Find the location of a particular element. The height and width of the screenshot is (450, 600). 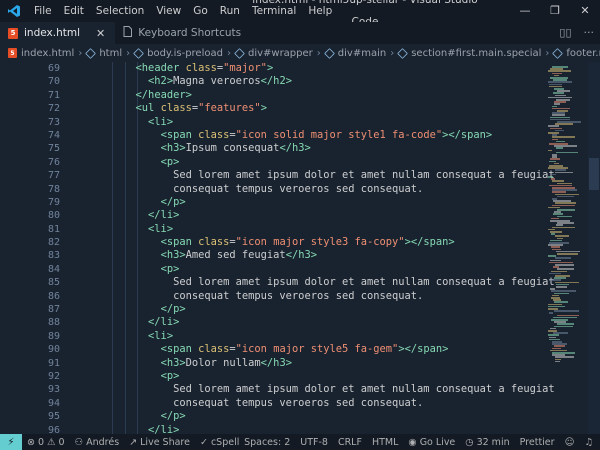

go-live-button: ◉ Go Live is located at coordinates (431, 442).